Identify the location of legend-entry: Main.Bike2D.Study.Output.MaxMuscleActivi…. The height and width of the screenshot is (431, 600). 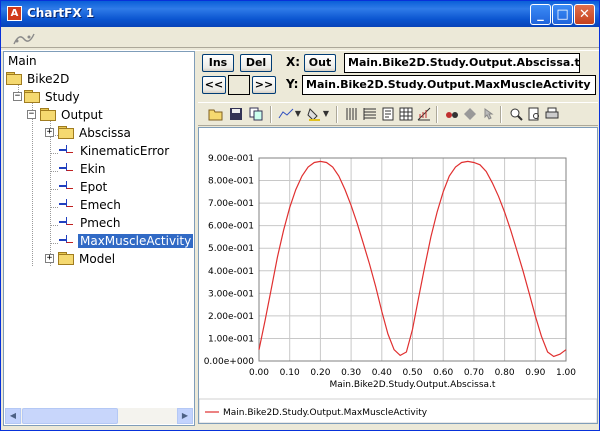
(325, 413).